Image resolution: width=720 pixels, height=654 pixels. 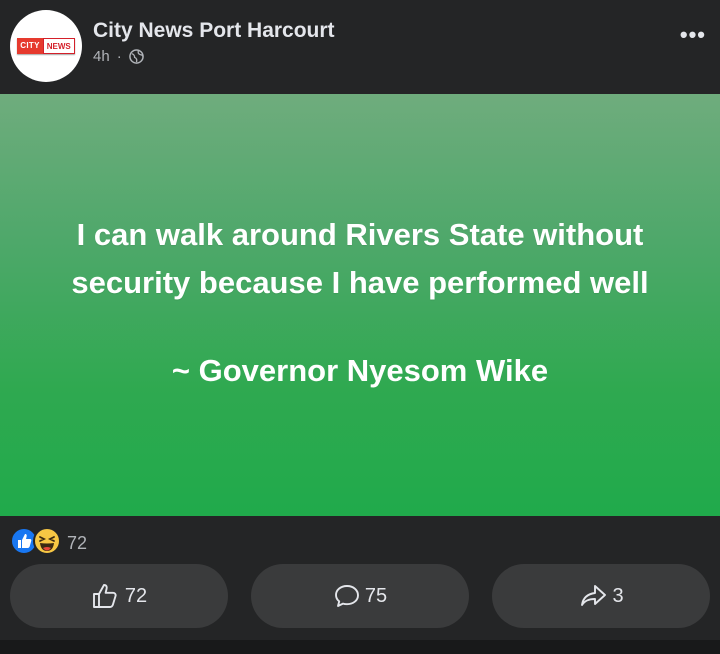 What do you see at coordinates (618, 595) in the screenshot?
I see `share-count: 3` at bounding box center [618, 595].